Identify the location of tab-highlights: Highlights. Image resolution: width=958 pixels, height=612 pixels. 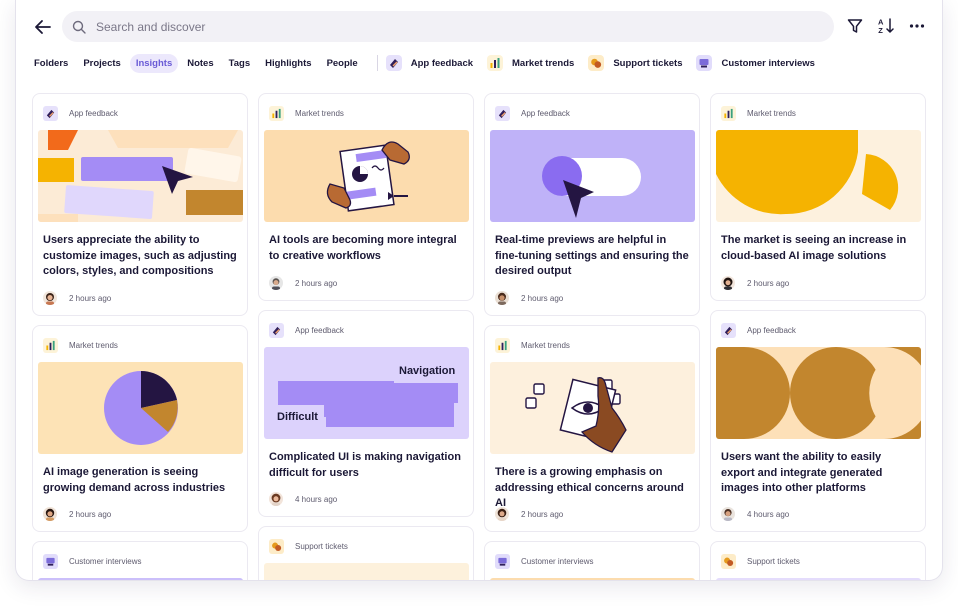
(288, 63).